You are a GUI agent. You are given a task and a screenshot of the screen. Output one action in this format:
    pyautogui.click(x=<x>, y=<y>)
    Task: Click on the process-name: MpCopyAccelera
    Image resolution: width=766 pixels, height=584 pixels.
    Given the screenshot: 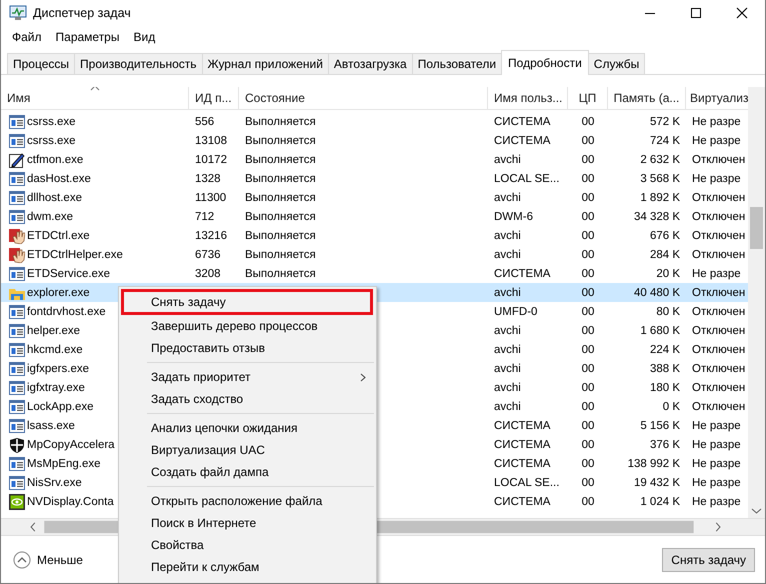 What is the action you would take?
    pyautogui.click(x=71, y=444)
    